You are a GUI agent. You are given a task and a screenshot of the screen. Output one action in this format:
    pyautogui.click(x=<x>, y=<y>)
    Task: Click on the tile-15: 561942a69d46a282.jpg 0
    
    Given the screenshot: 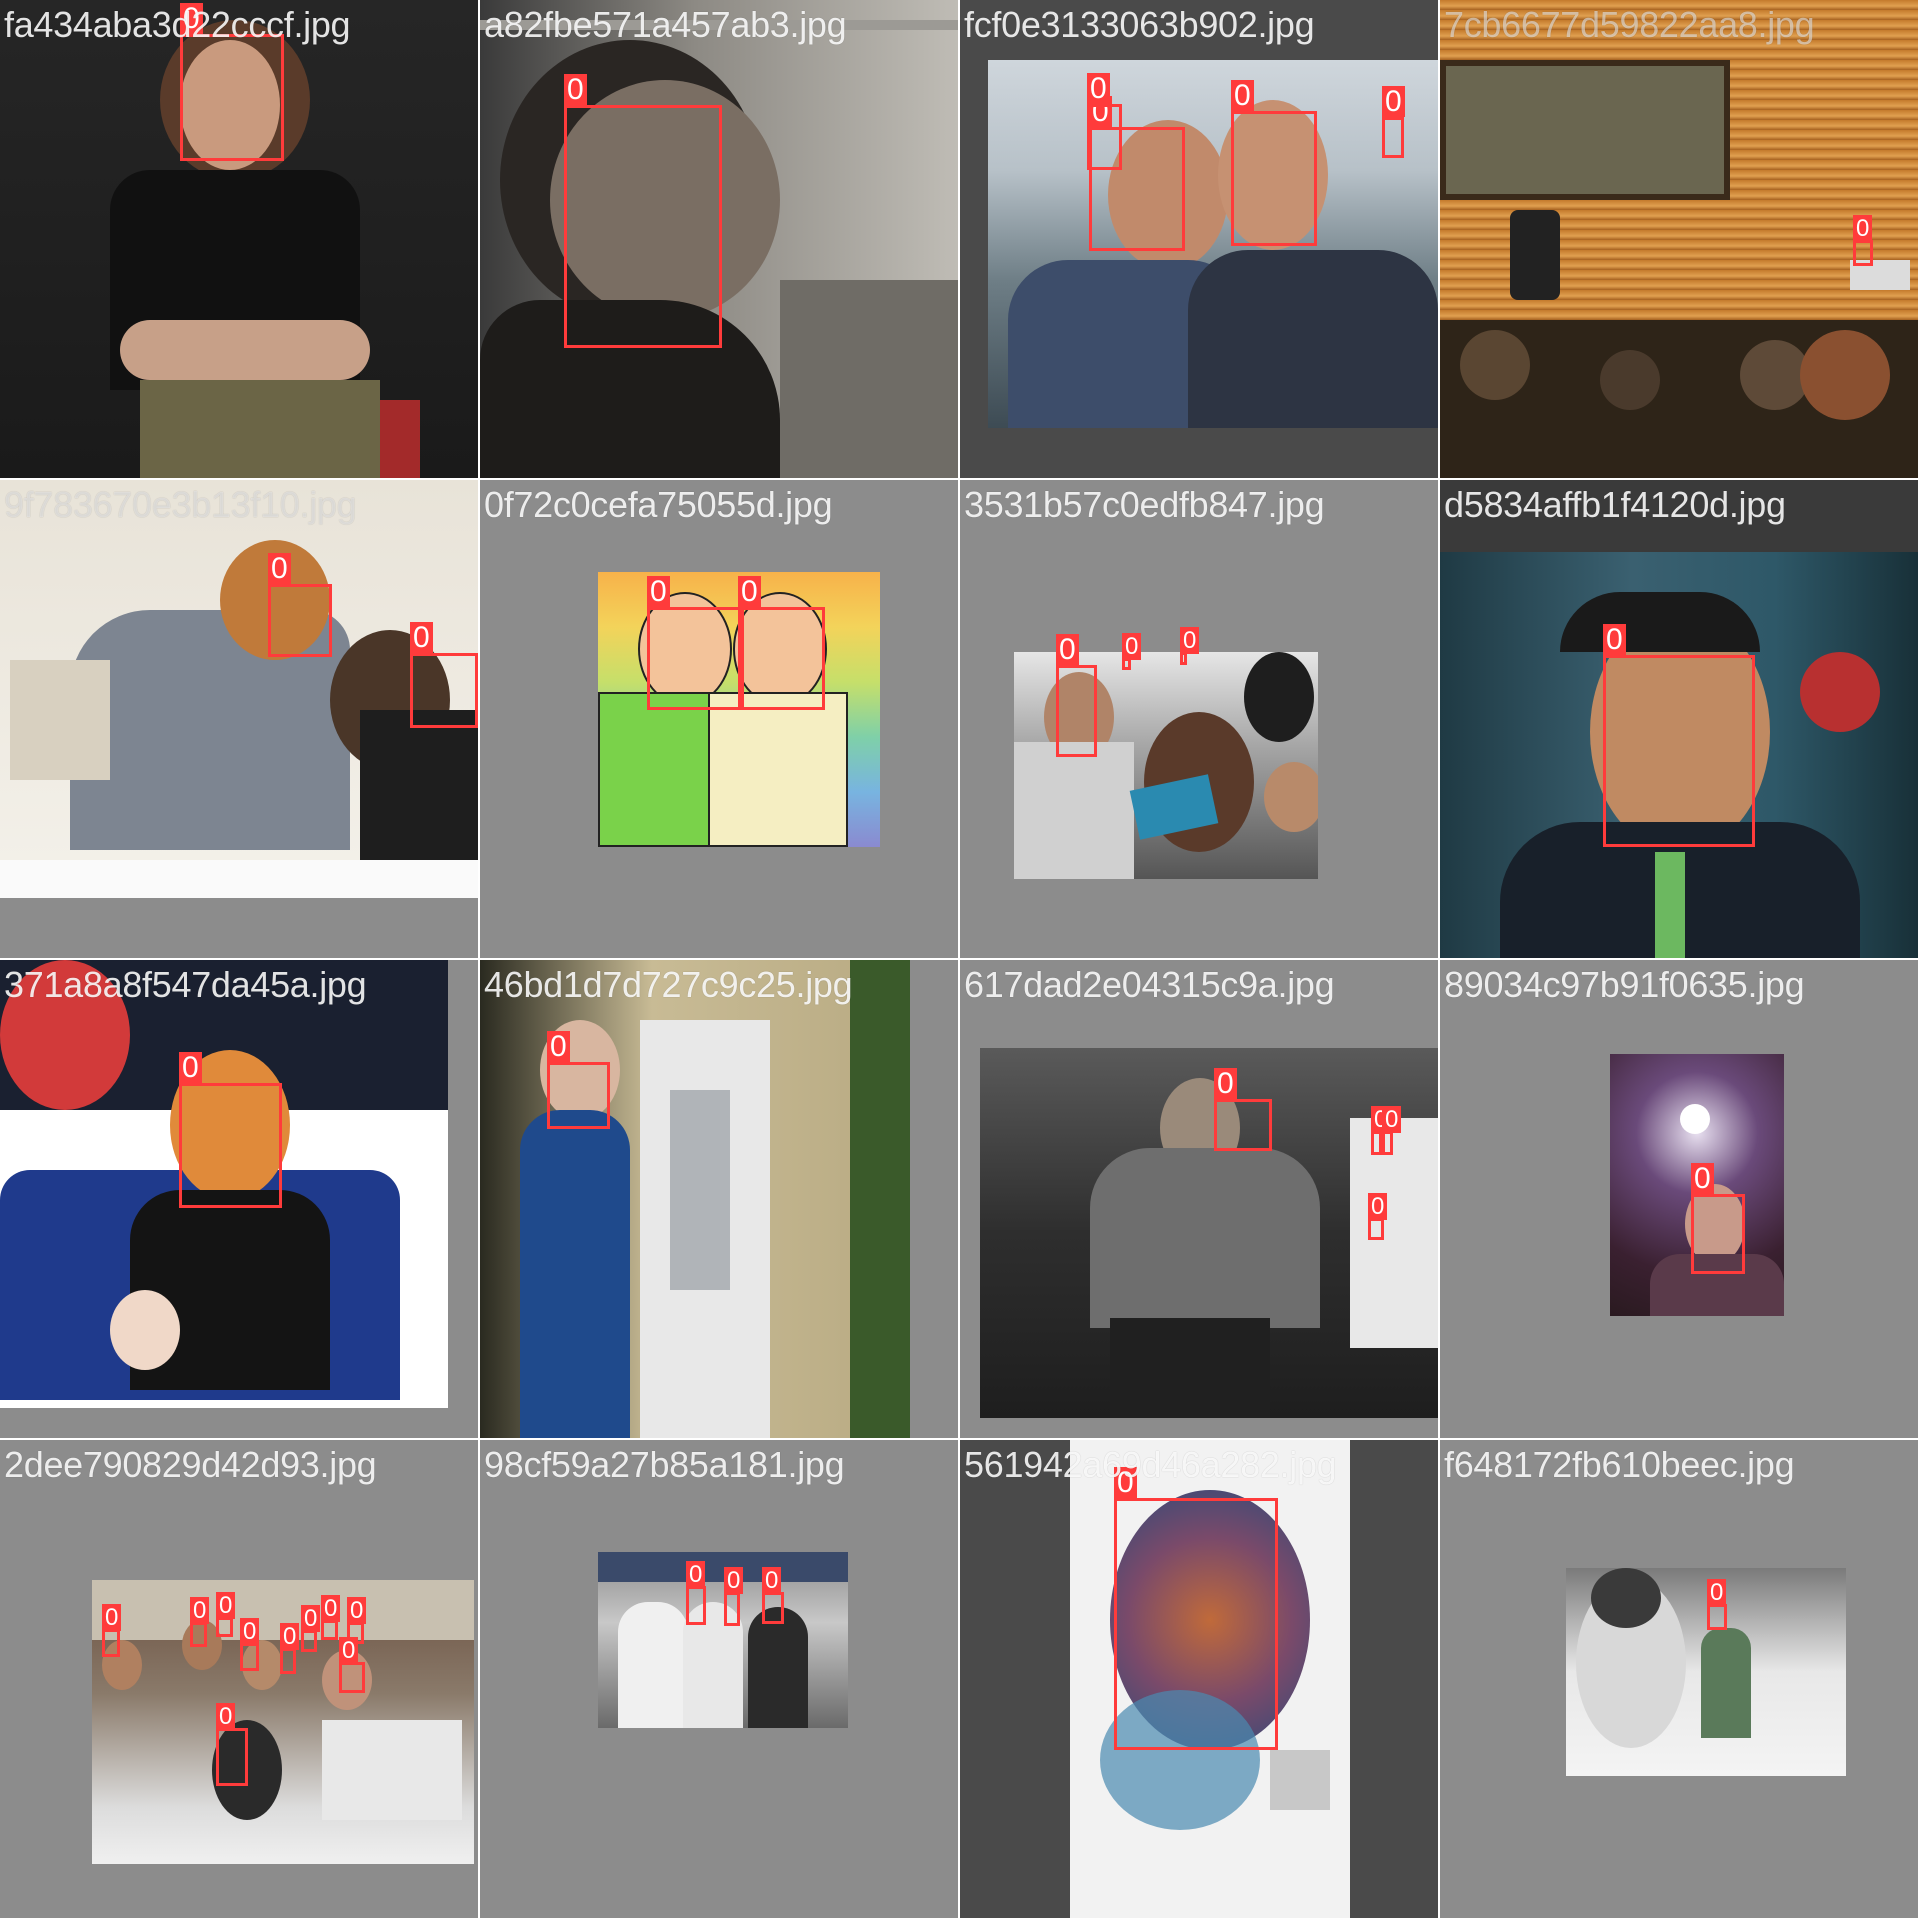 What is the action you would take?
    pyautogui.click(x=1199, y=1679)
    